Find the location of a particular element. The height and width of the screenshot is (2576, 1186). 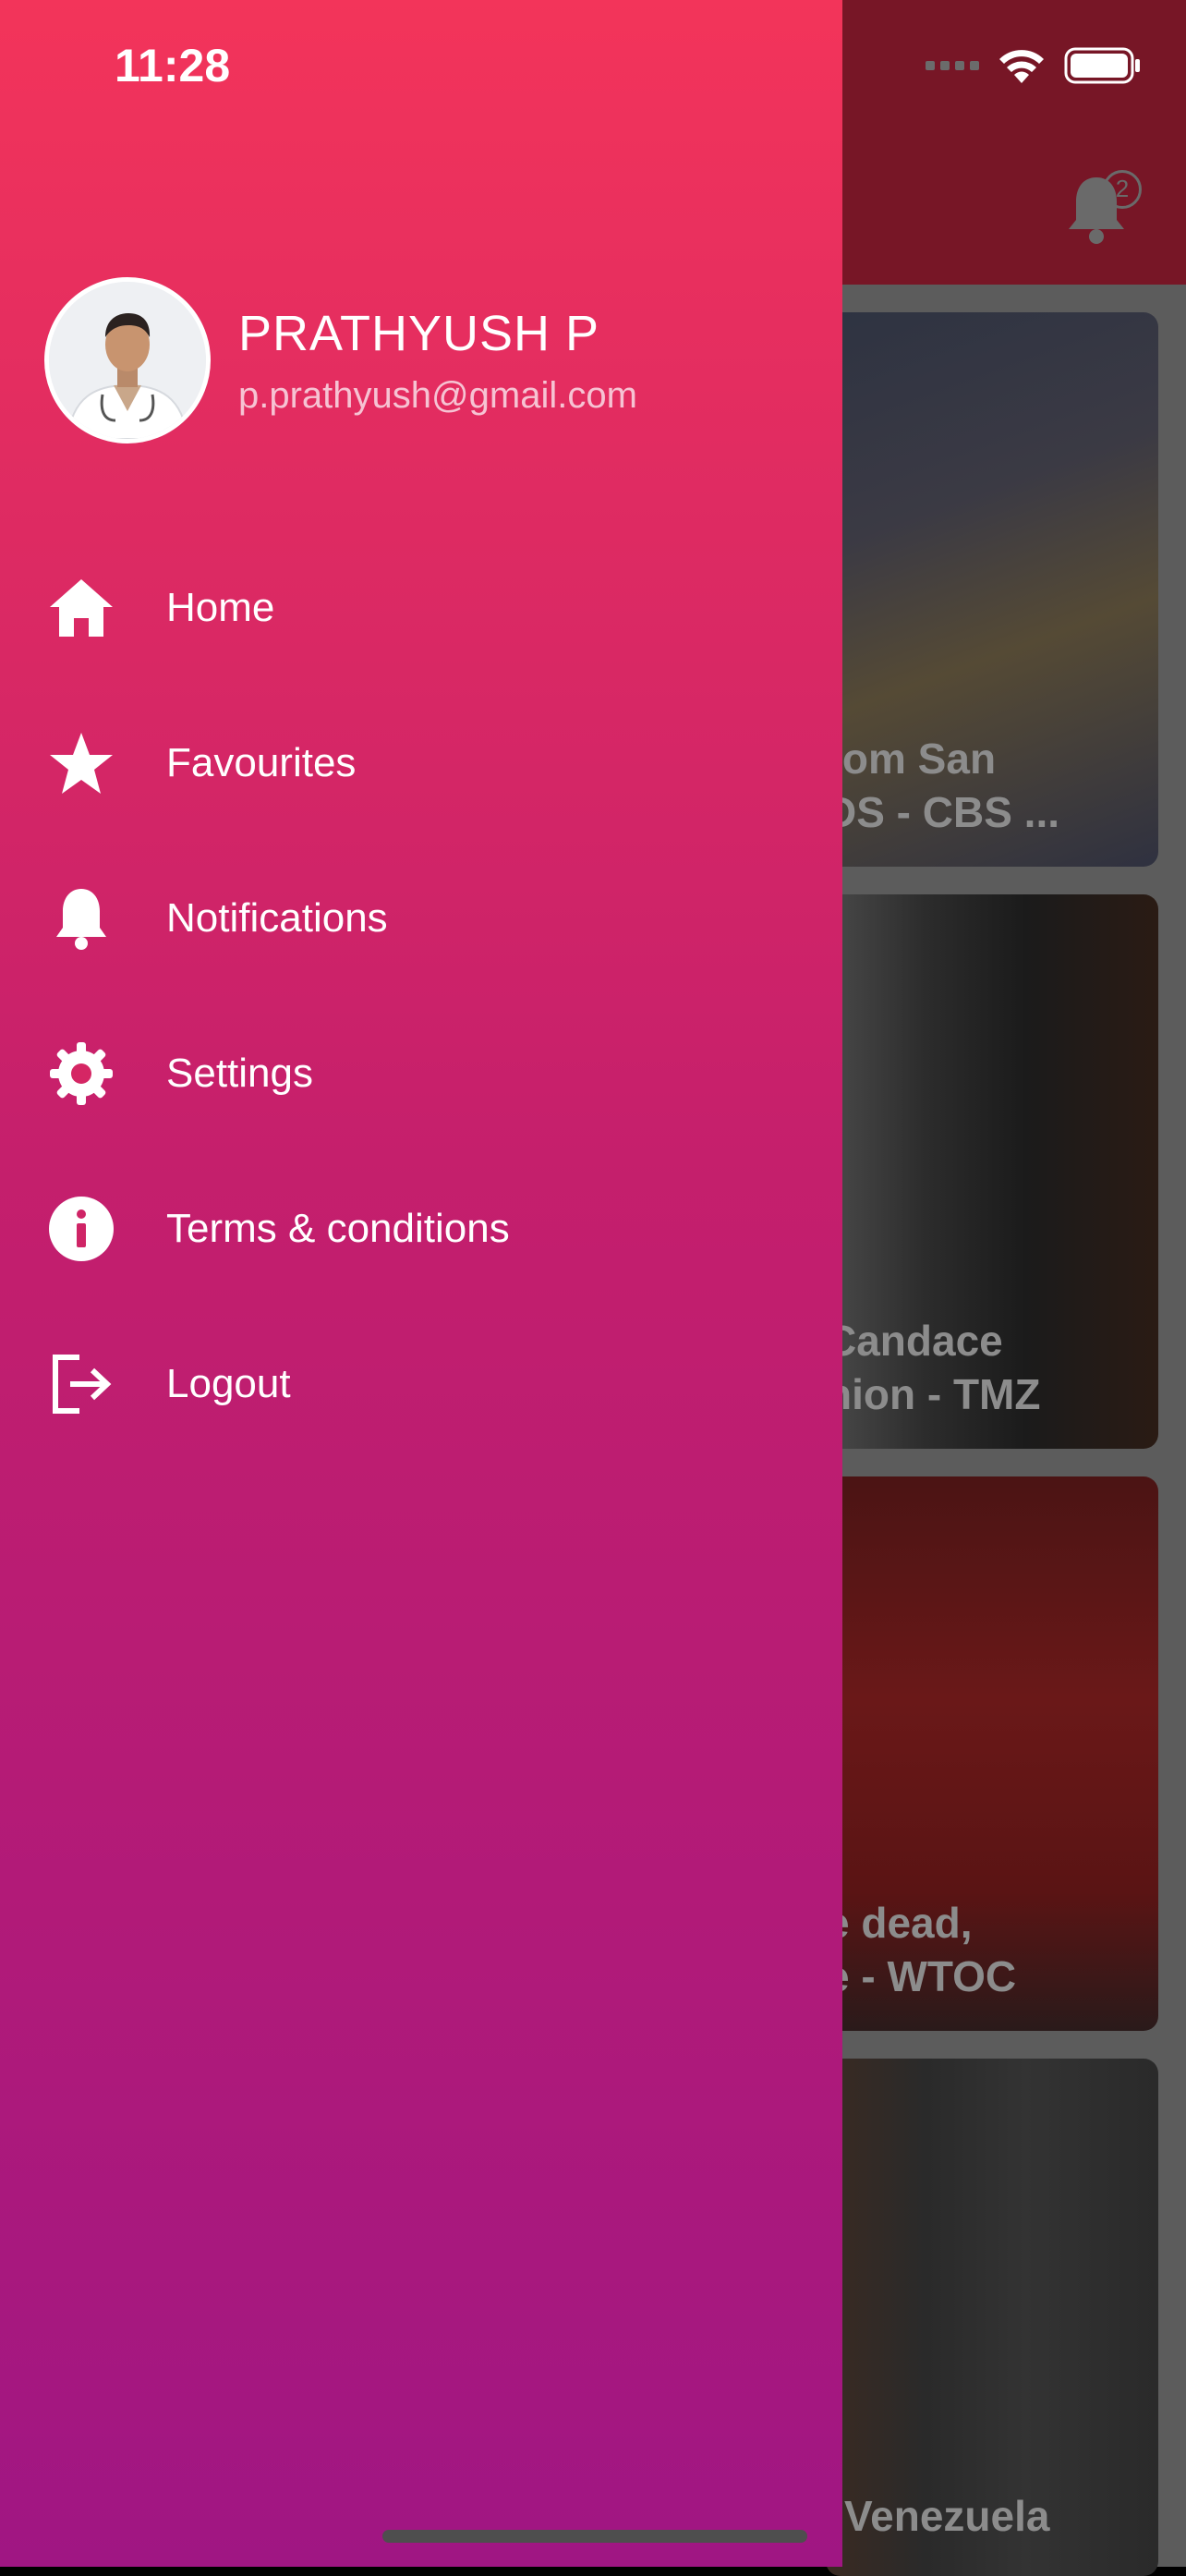

profile-photo is located at coordinates (128, 360).